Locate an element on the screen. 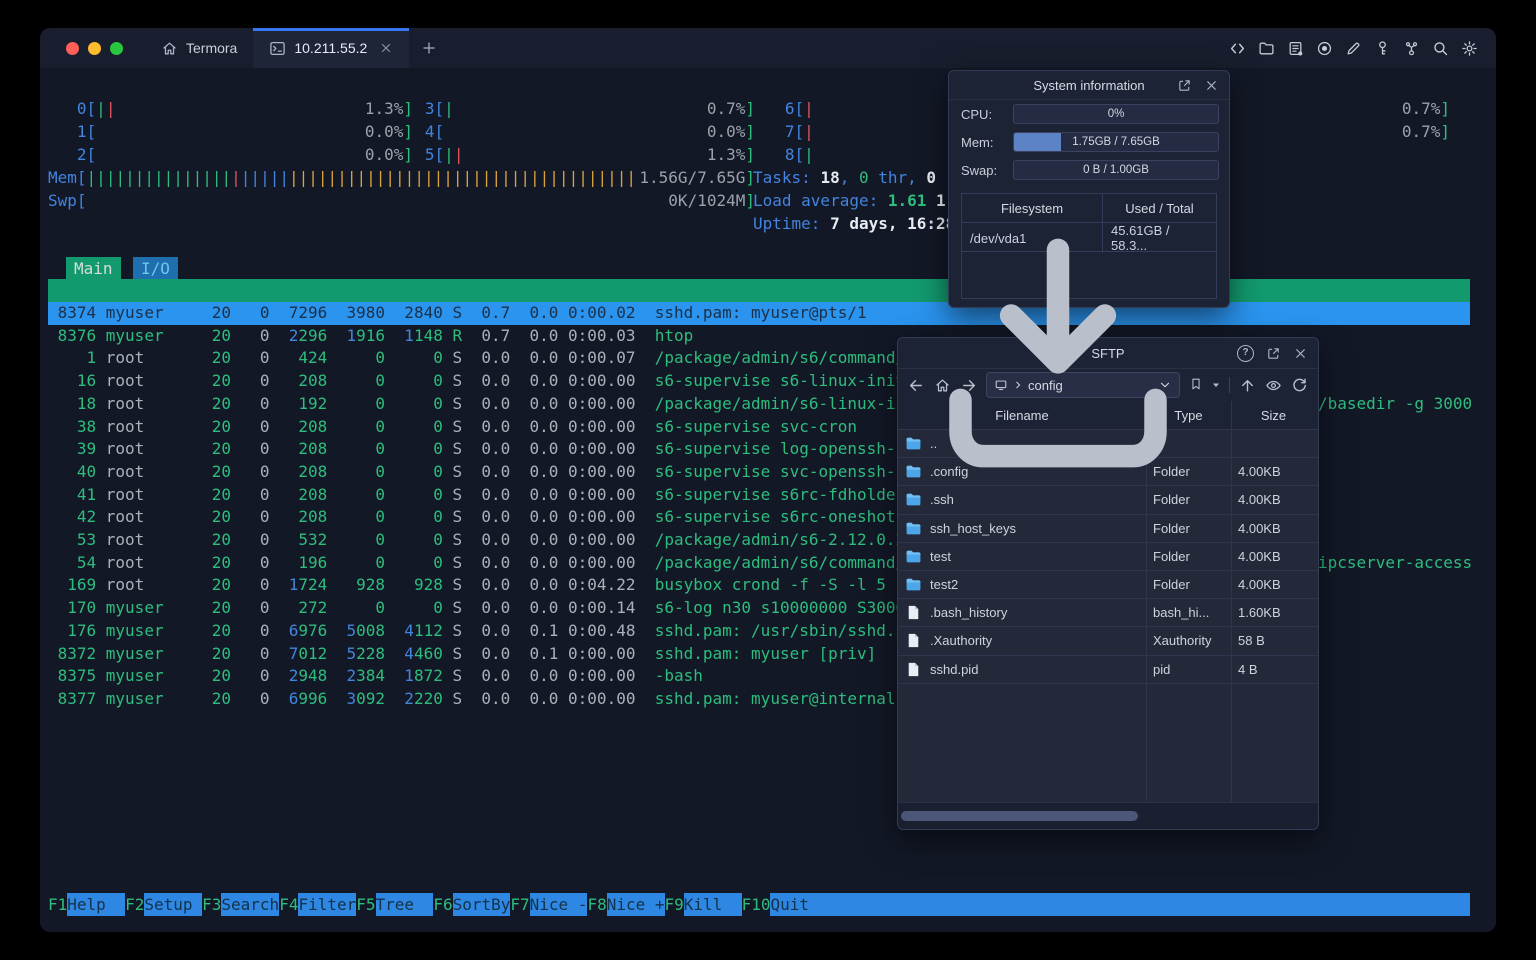 Image resolution: width=1536 pixels, height=960 pixels. tab-ssh-session: 10.211.55.2 is located at coordinates (331, 48).